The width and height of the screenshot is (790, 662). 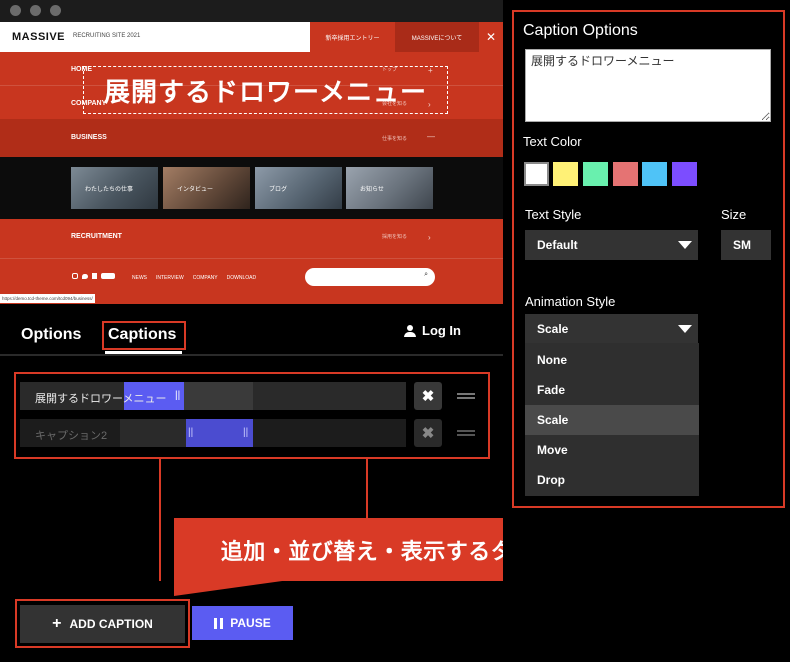 What do you see at coordinates (429, 237) in the screenshot?
I see `chevron-right-icon: ›` at bounding box center [429, 237].